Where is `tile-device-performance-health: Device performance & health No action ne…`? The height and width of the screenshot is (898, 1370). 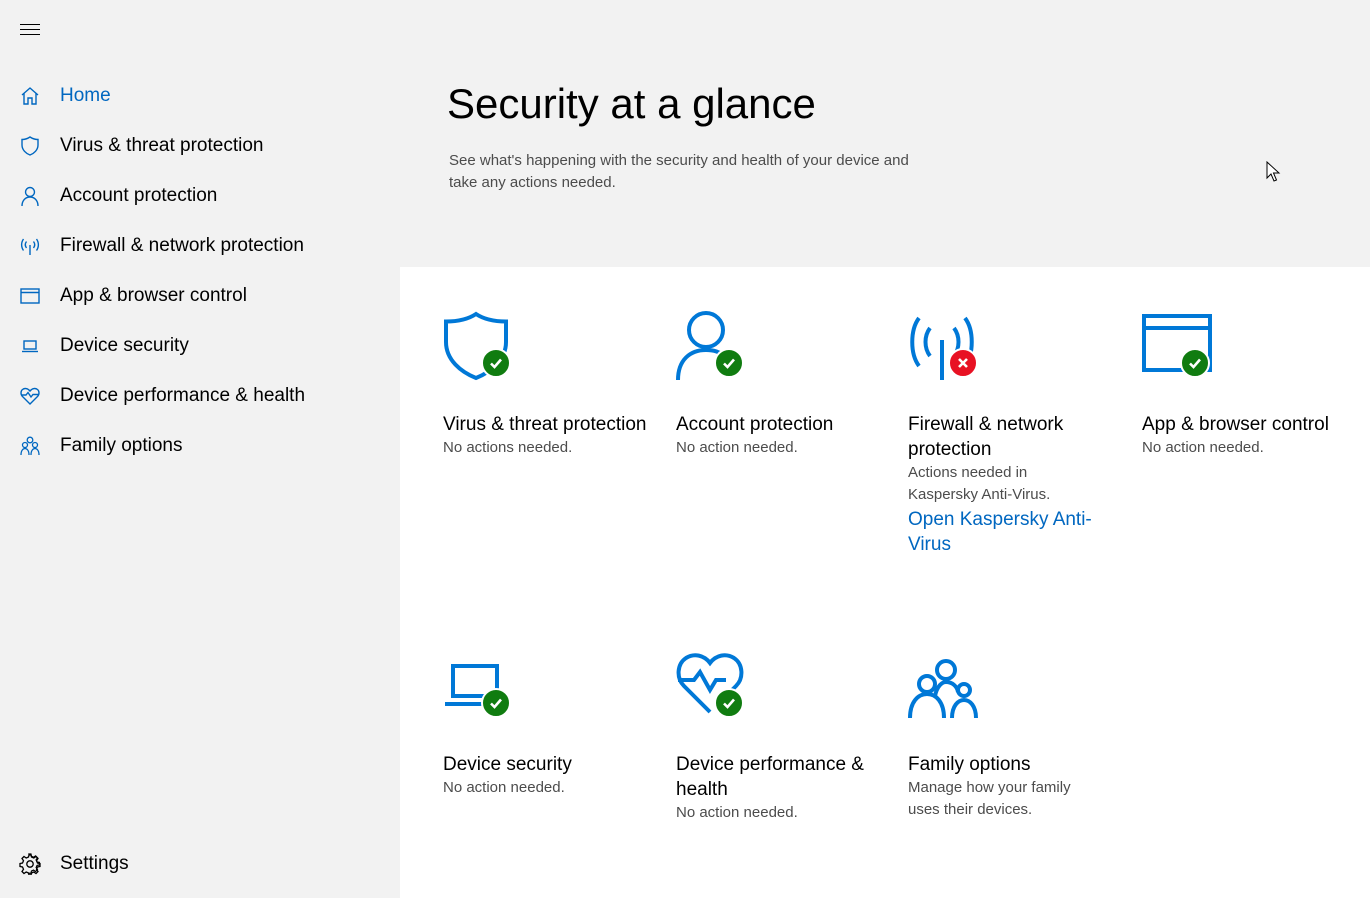
tile-device-performance-health: Device performance & health No action ne… is located at coordinates (781, 737).